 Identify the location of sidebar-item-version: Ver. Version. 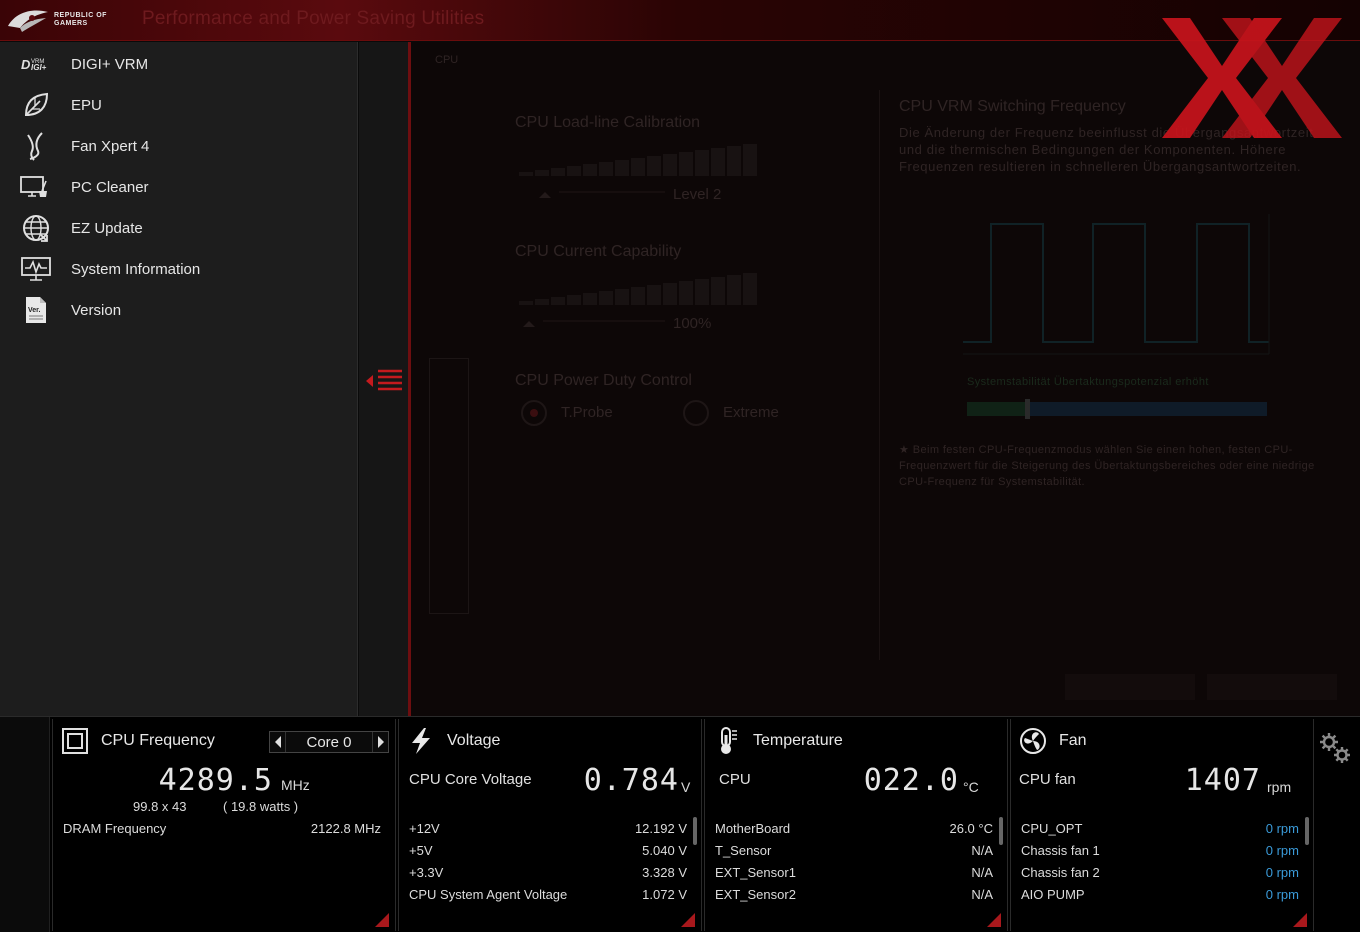
(179, 310).